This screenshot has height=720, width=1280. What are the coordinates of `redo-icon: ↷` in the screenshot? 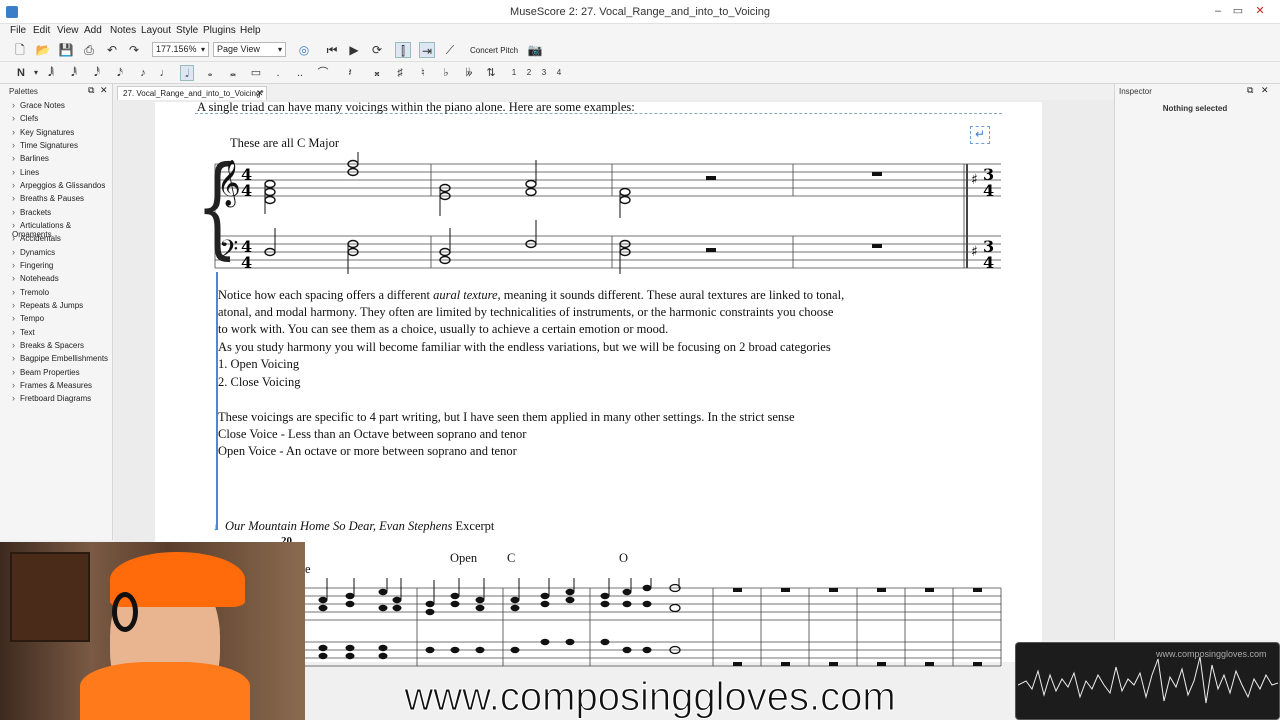 It's located at (134, 50).